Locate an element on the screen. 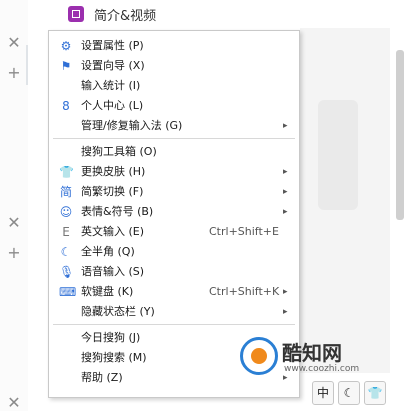  user-icon: 8 is located at coordinates (66, 106).